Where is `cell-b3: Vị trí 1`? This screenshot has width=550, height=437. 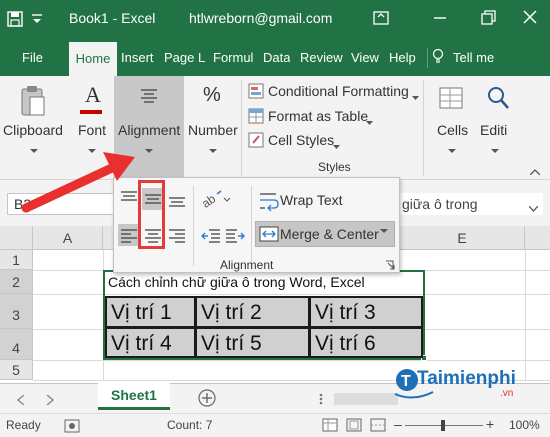
cell-b3: Vị trí 1 is located at coordinates (150, 312).